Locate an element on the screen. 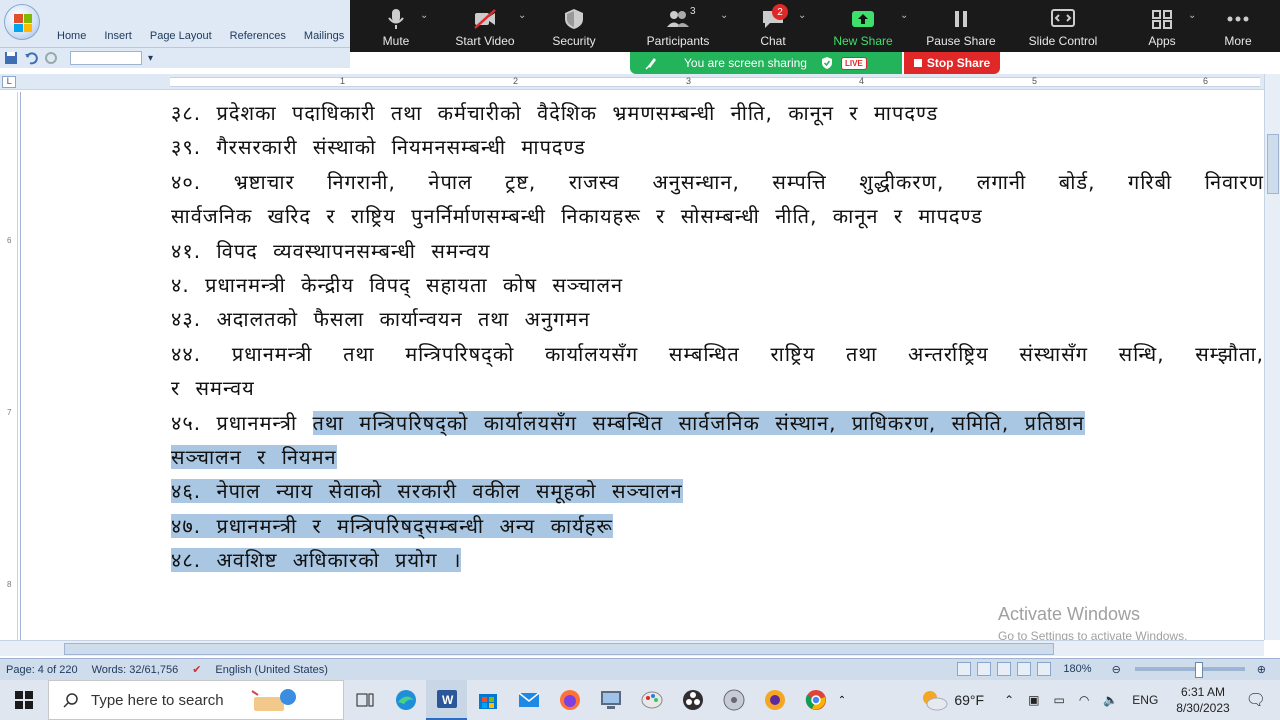  text-line: र समन्वय is located at coordinates (213, 388).